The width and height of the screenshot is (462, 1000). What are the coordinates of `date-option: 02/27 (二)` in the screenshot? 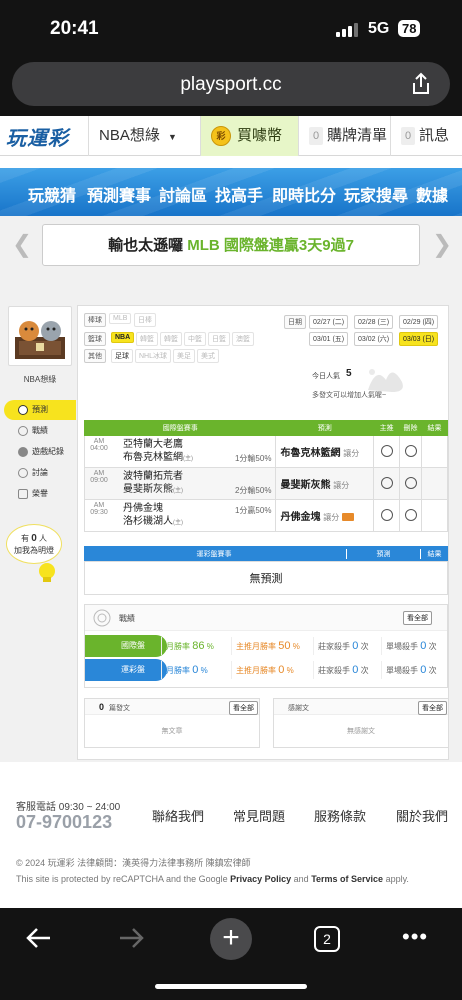 It's located at (329, 322).